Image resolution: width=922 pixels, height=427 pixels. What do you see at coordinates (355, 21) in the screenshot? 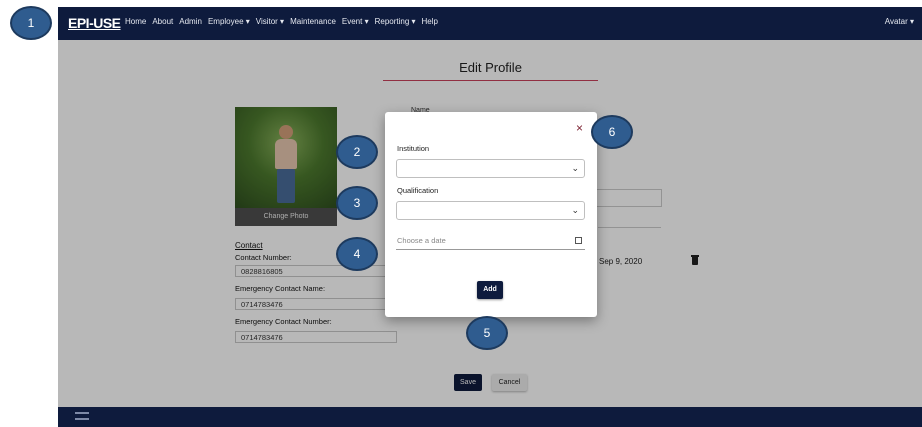
I see `nav-event-dropdown: Event ▾` at bounding box center [355, 21].